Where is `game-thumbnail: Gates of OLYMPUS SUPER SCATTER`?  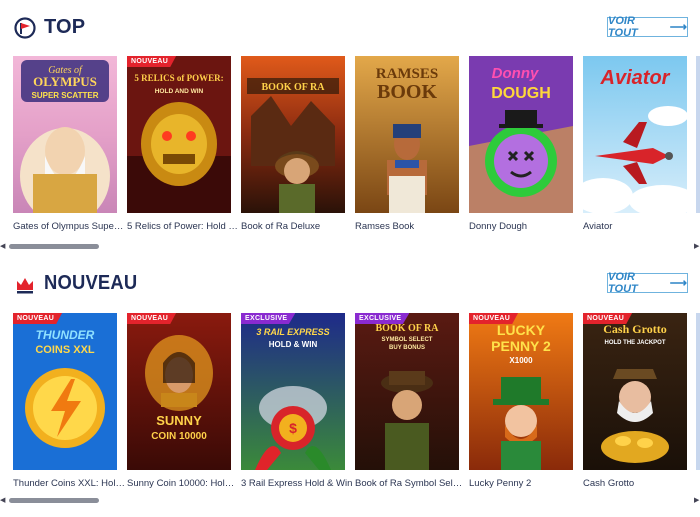
game-thumbnail: Gates of OLYMPUS SUPER SCATTER is located at coordinates (65, 134).